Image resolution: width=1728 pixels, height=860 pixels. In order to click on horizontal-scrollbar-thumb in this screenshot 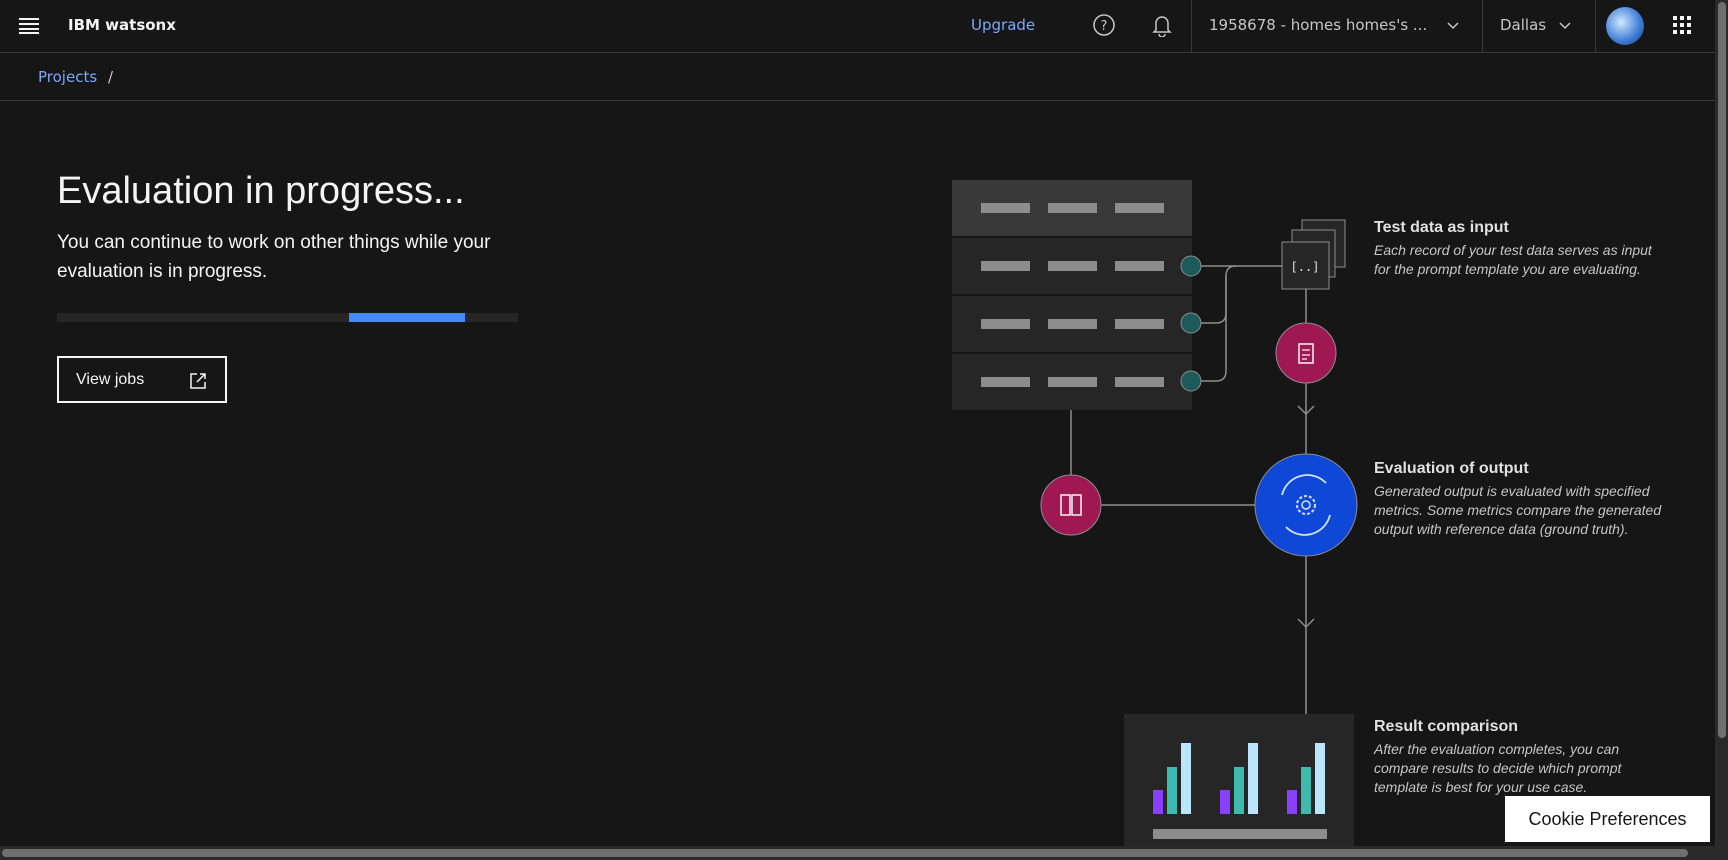, I will do `click(845, 853)`.